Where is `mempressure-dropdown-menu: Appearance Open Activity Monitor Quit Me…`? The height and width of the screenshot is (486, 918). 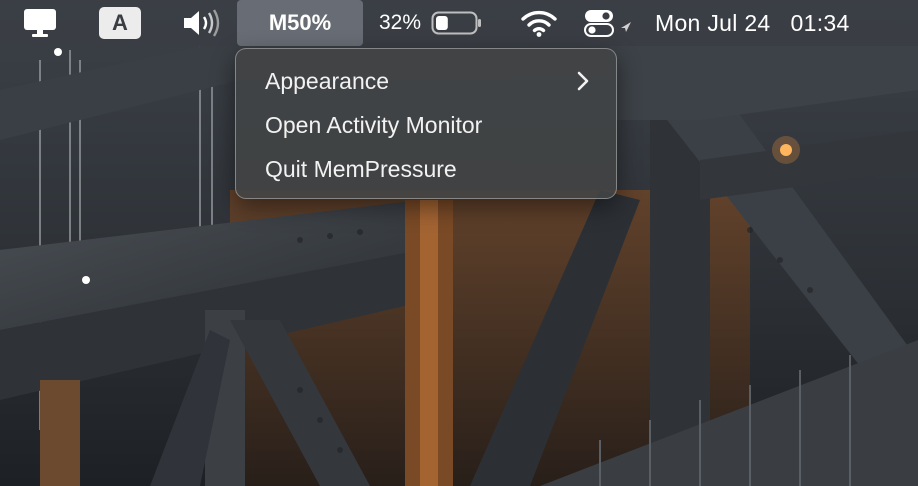
mempressure-dropdown-menu: Appearance Open Activity Monitor Quit Me… is located at coordinates (426, 123).